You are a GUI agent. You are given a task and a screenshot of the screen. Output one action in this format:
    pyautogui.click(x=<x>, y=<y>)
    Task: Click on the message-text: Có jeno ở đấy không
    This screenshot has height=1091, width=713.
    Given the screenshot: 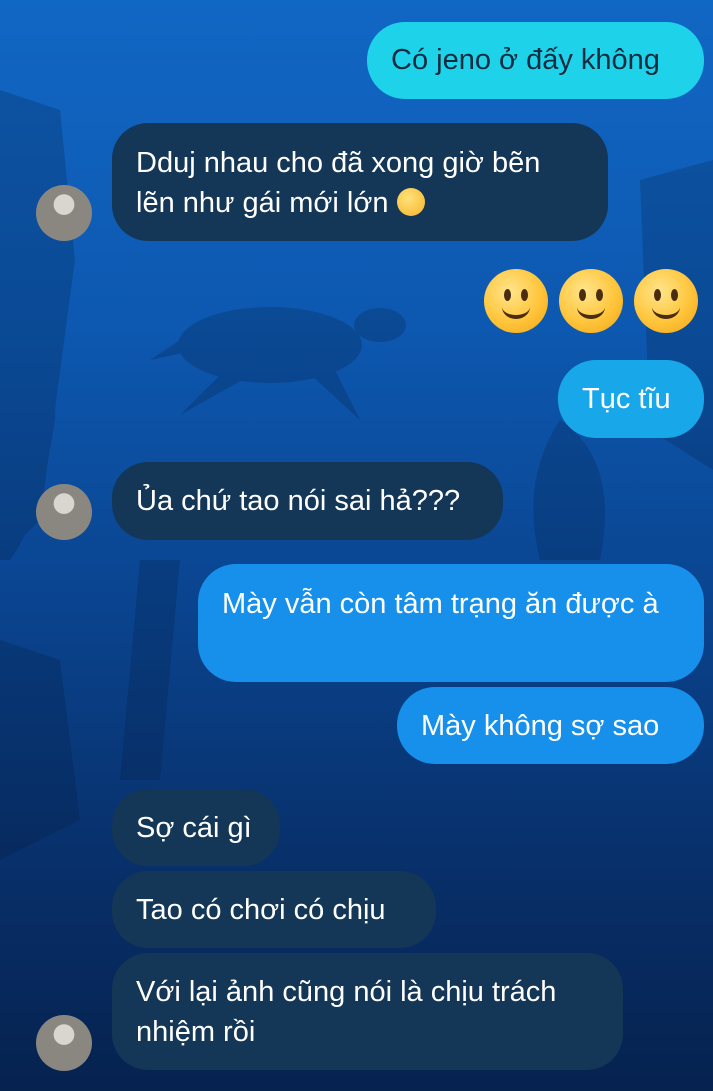 What is the action you would take?
    pyautogui.click(x=525, y=60)
    